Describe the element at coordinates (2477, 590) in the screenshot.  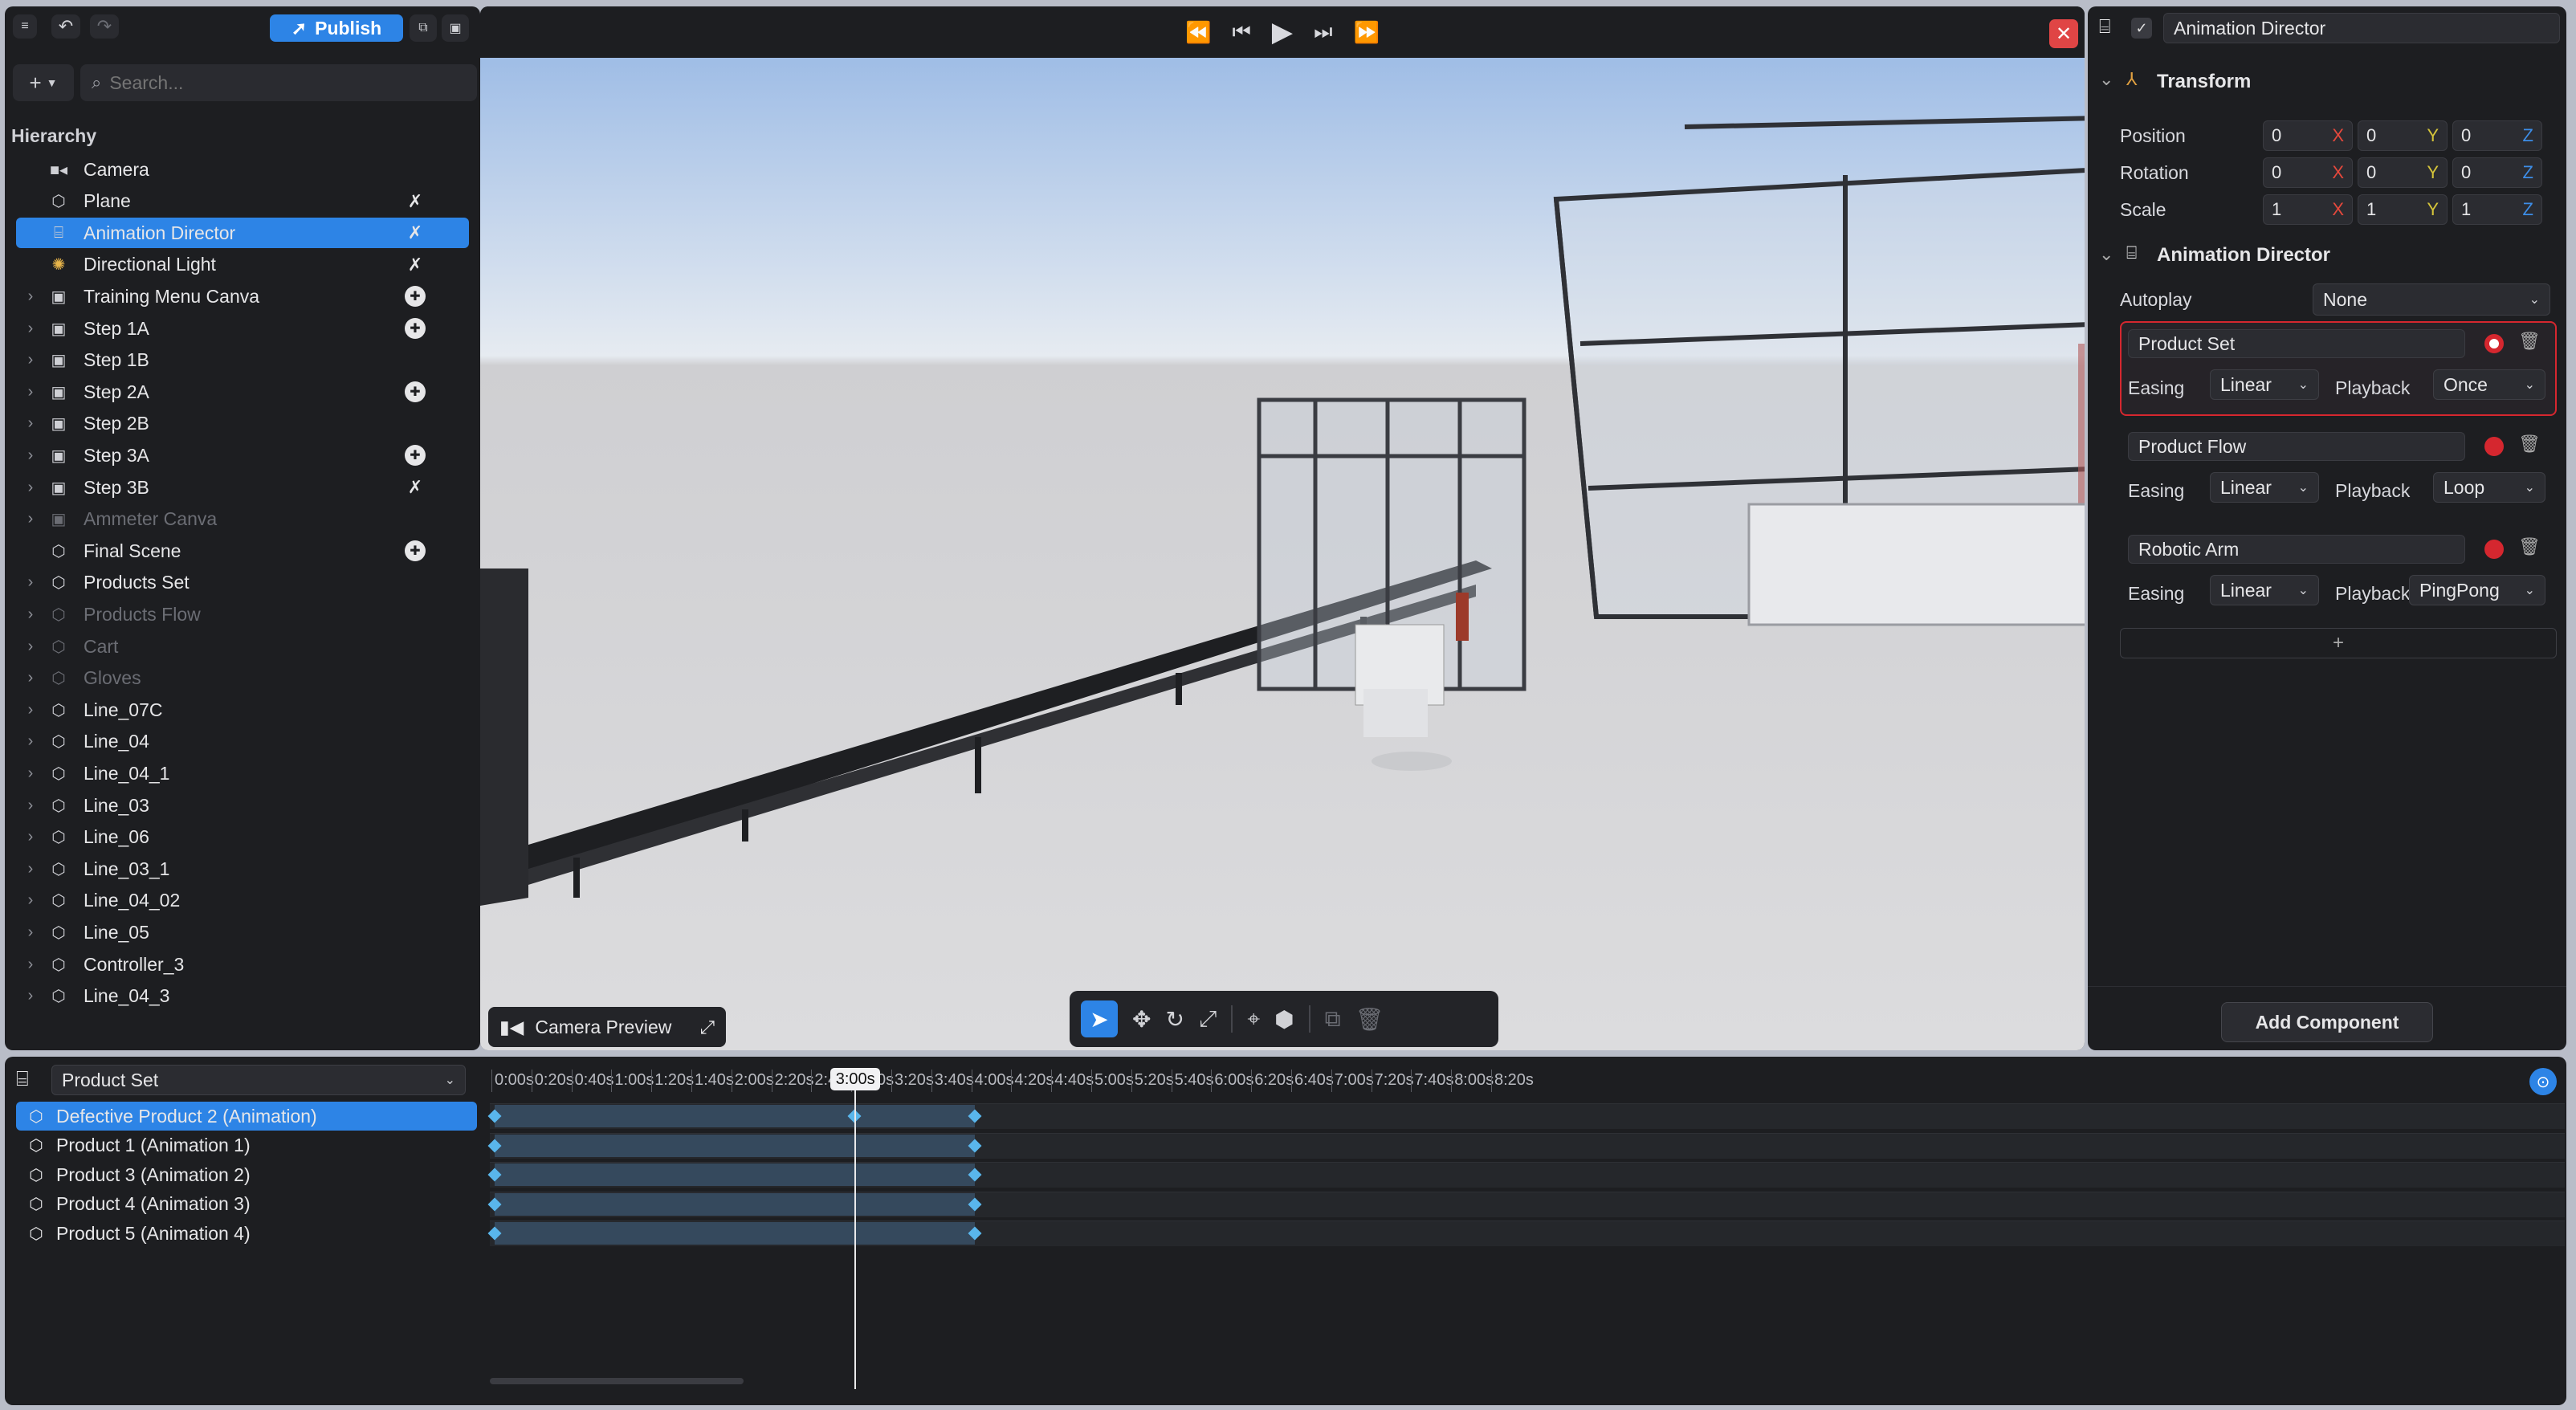
I see `playback-select: PingPong ⌄` at that location.